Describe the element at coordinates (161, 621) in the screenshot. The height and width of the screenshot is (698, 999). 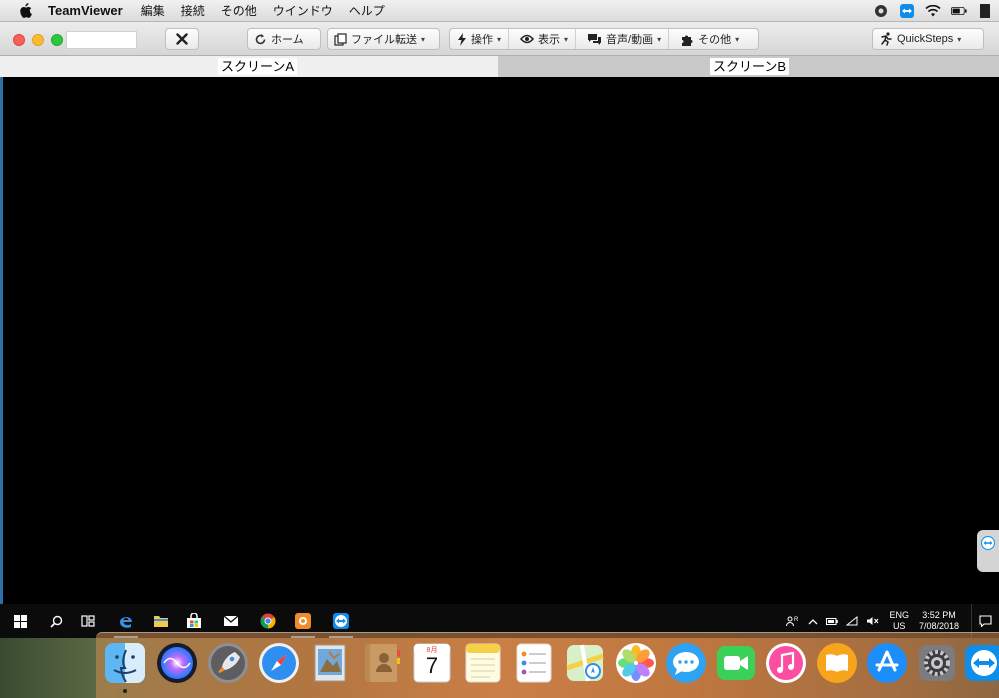
I see `folder-icon` at that location.